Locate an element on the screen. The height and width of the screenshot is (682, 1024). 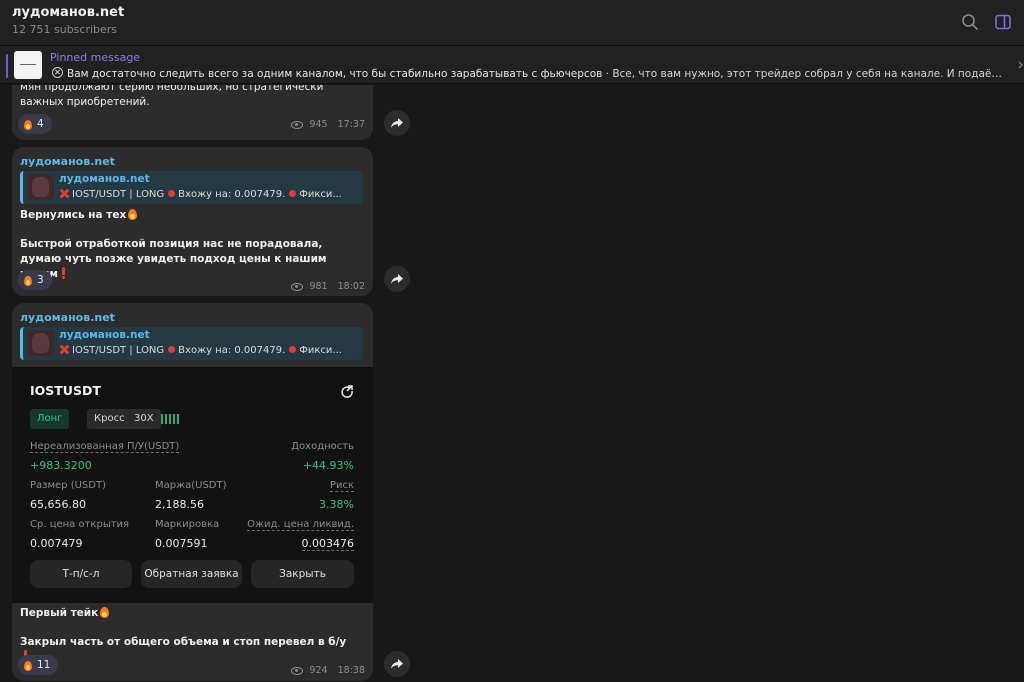
message-meta: 981 18:02 is located at coordinates (328, 286).